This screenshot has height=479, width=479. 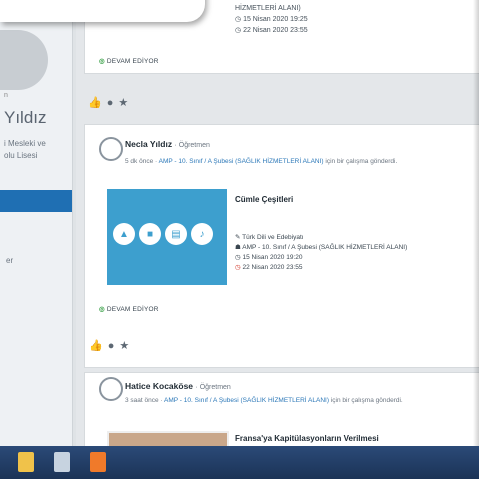 What do you see at coordinates (148, 144) in the screenshot?
I see `author-name: Necla Yıldız` at bounding box center [148, 144].